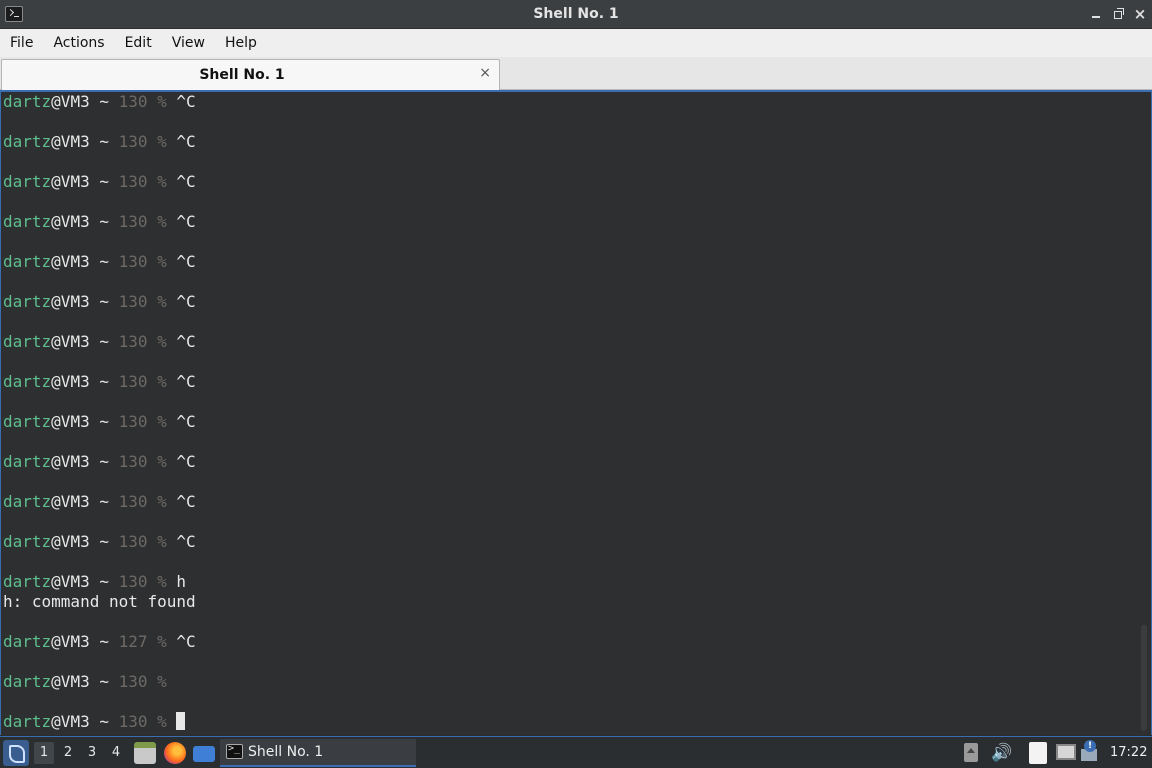 The width and height of the screenshot is (1152, 768). Describe the element at coordinates (1038, 753) in the screenshot. I see `clipboard-icon` at that location.